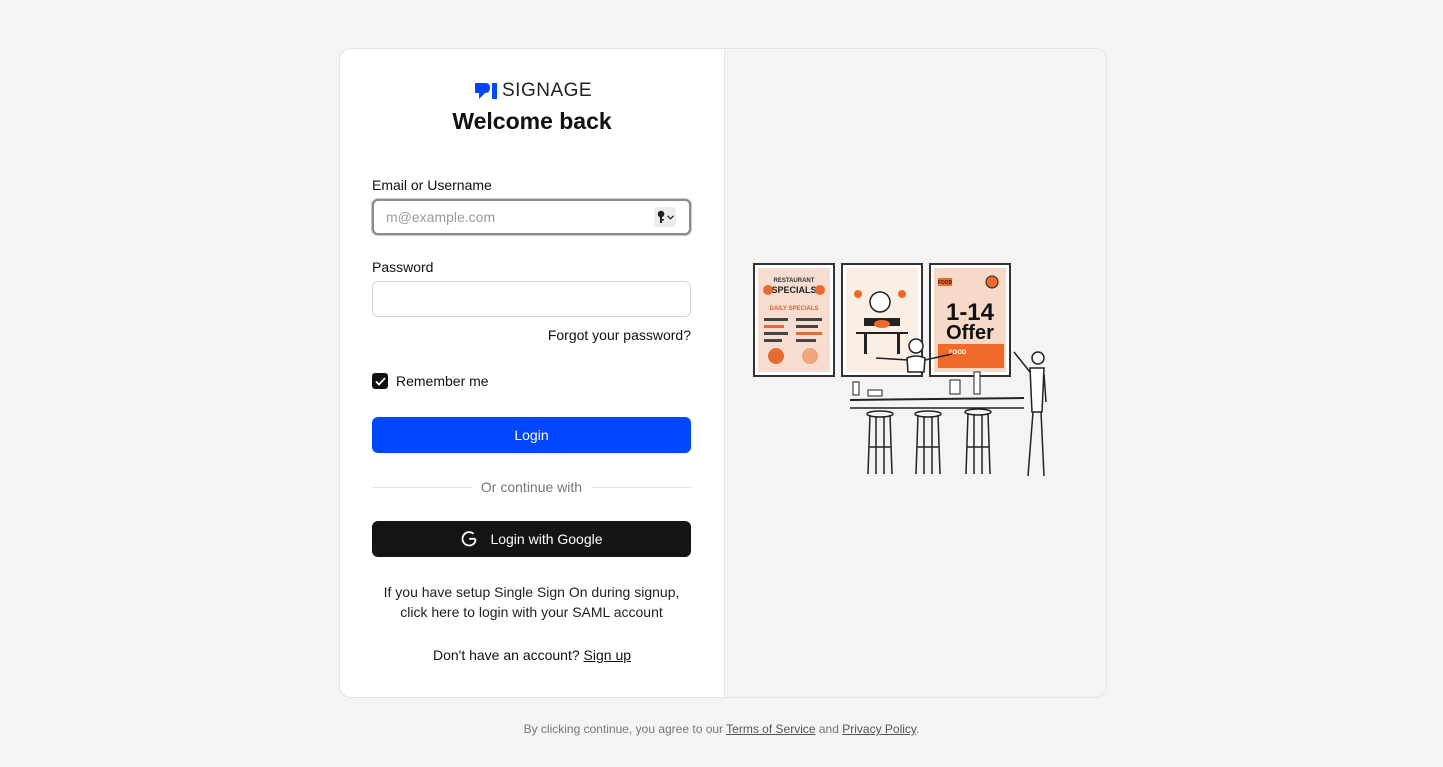 This screenshot has width=1443, height=767. Describe the element at coordinates (531, 299) in the screenshot. I see `password-field` at that location.